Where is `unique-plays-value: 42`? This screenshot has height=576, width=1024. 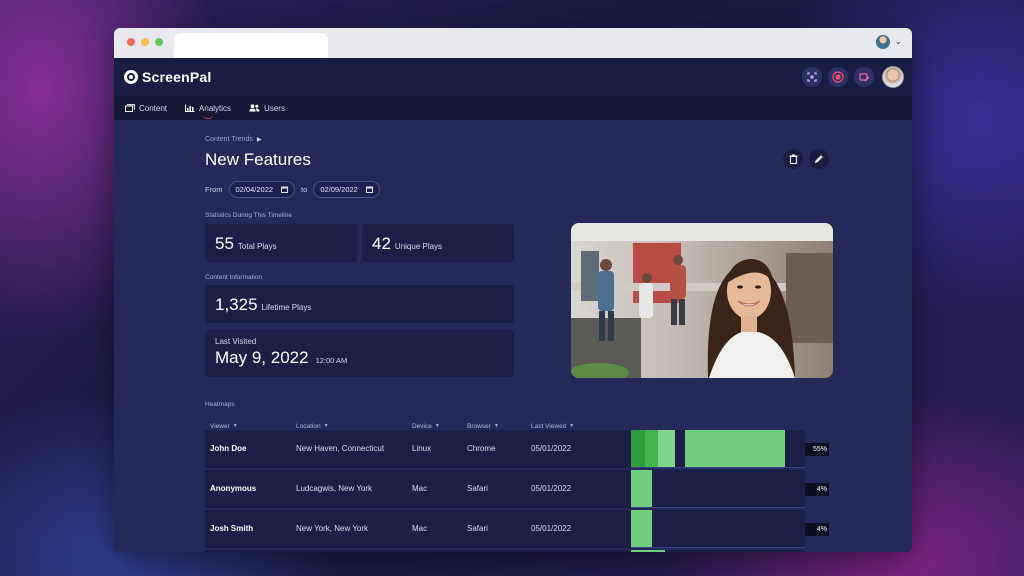 unique-plays-value: 42 is located at coordinates (381, 243).